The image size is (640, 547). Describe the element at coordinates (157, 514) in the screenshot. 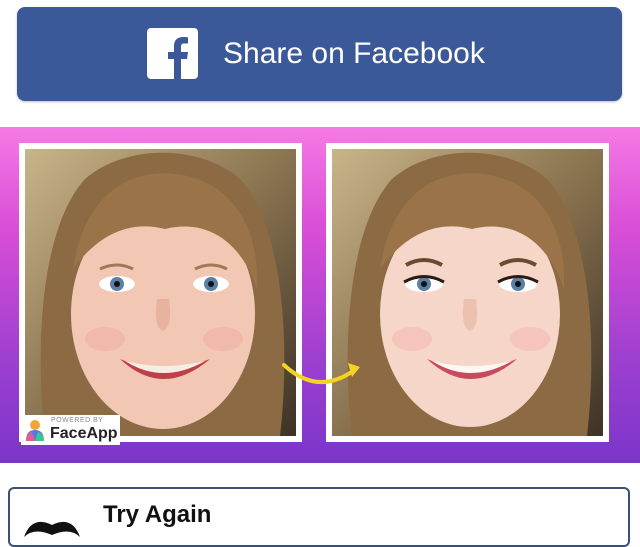

I see `try-again-label: Try Again` at that location.